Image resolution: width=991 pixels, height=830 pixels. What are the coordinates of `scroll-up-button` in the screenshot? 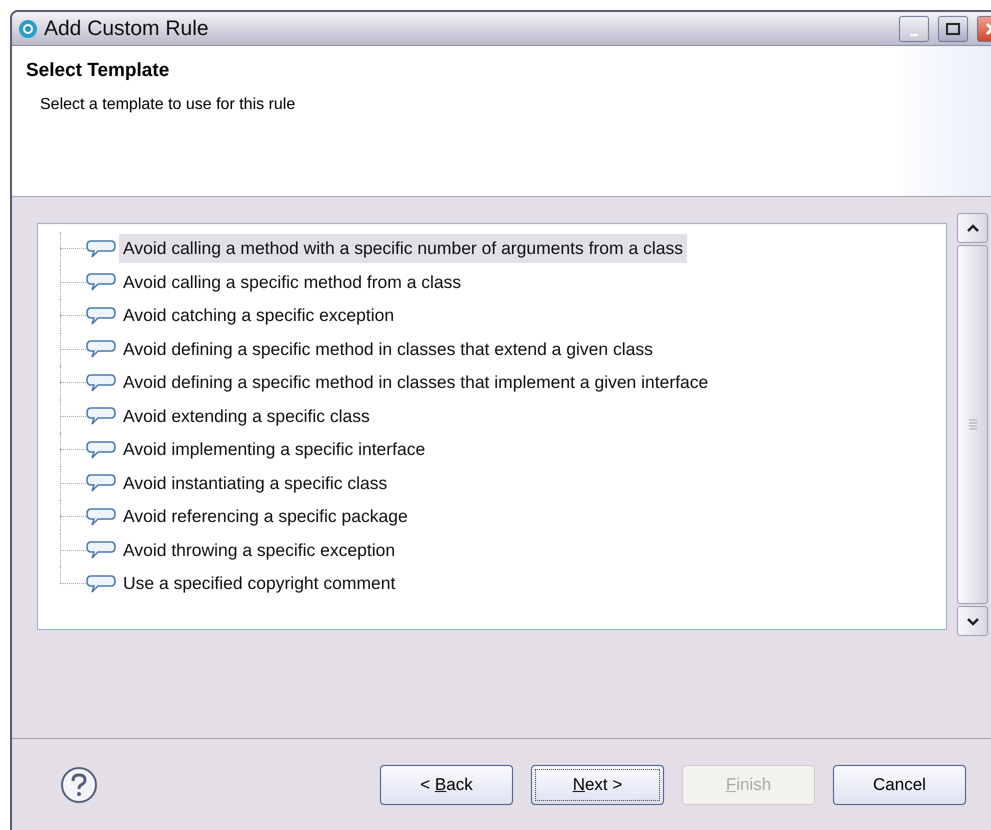 It's located at (972, 228).